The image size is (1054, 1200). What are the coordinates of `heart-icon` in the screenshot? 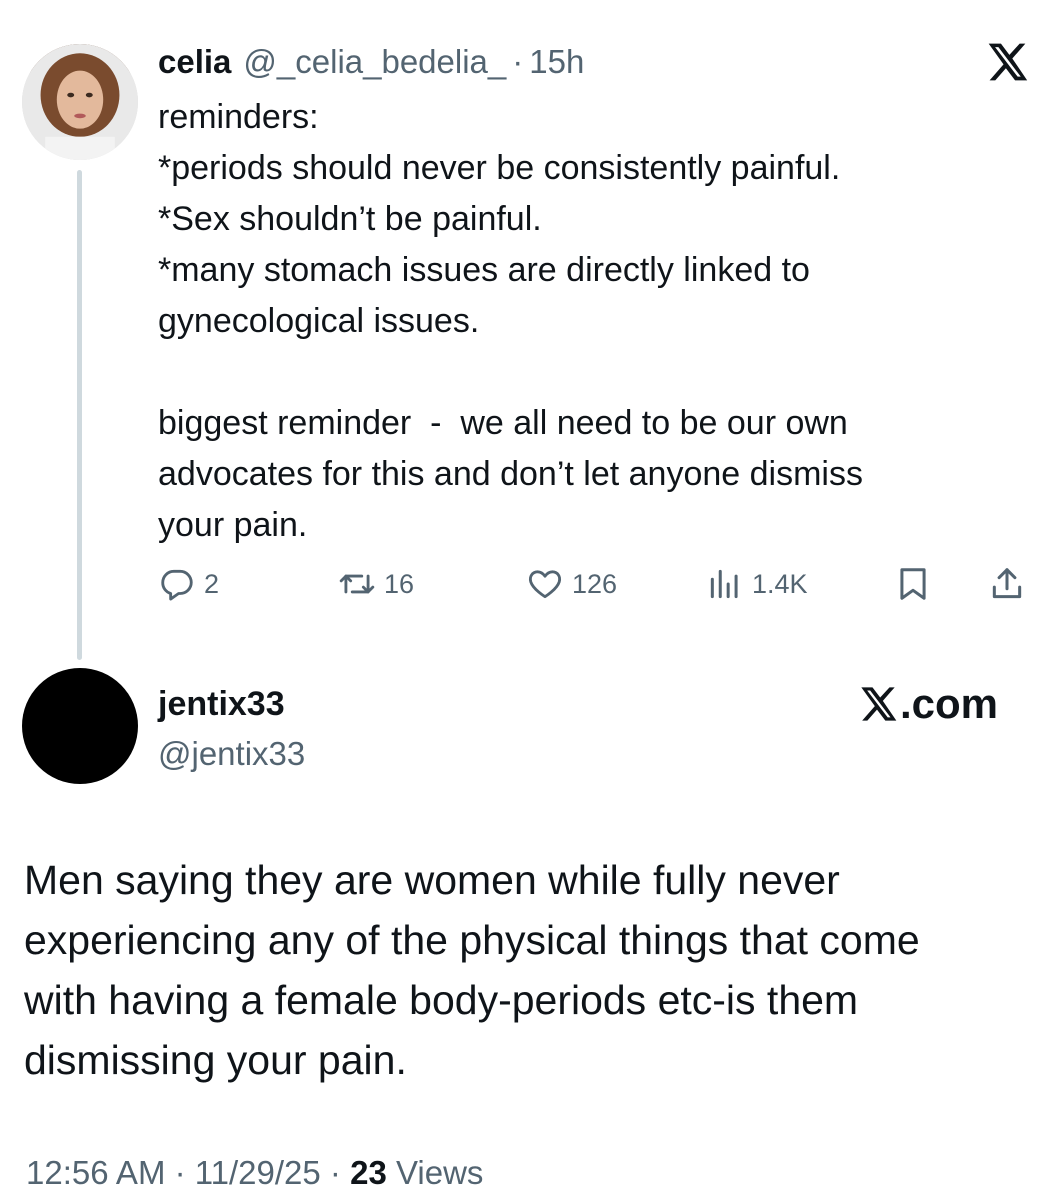 It's located at (545, 584).